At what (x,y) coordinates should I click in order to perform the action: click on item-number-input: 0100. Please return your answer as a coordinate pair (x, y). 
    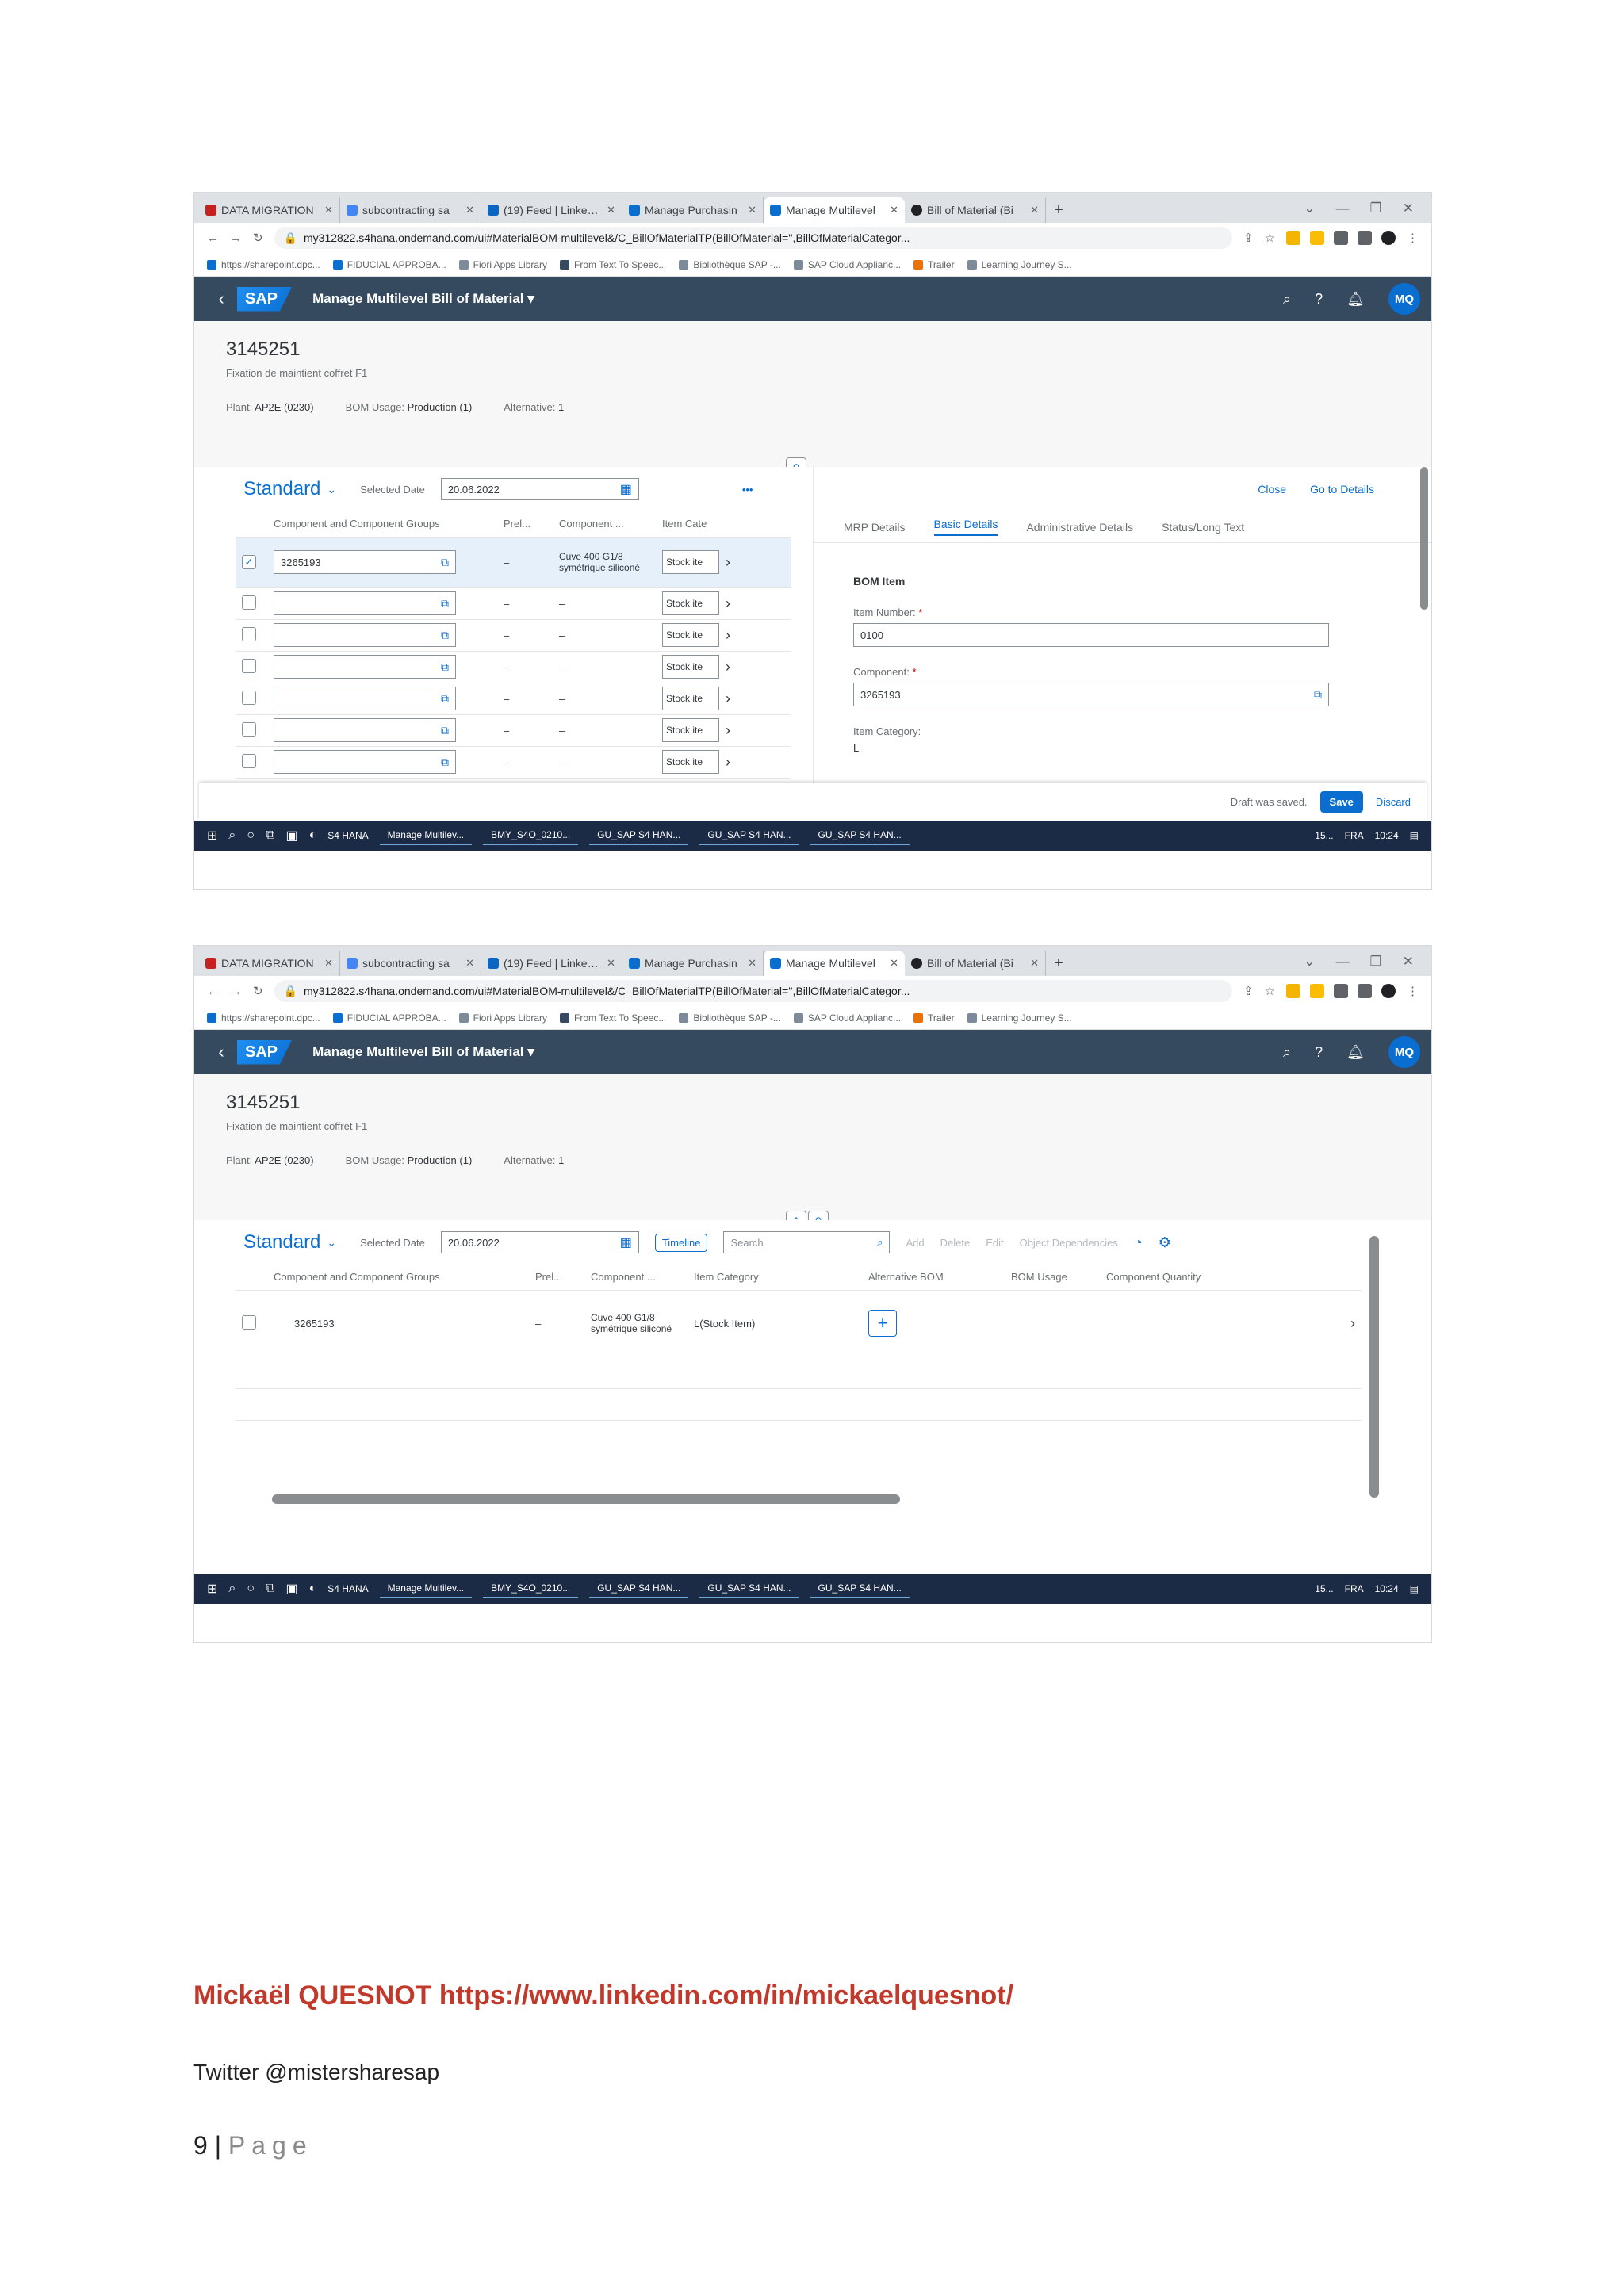
    Looking at the image, I should click on (1091, 635).